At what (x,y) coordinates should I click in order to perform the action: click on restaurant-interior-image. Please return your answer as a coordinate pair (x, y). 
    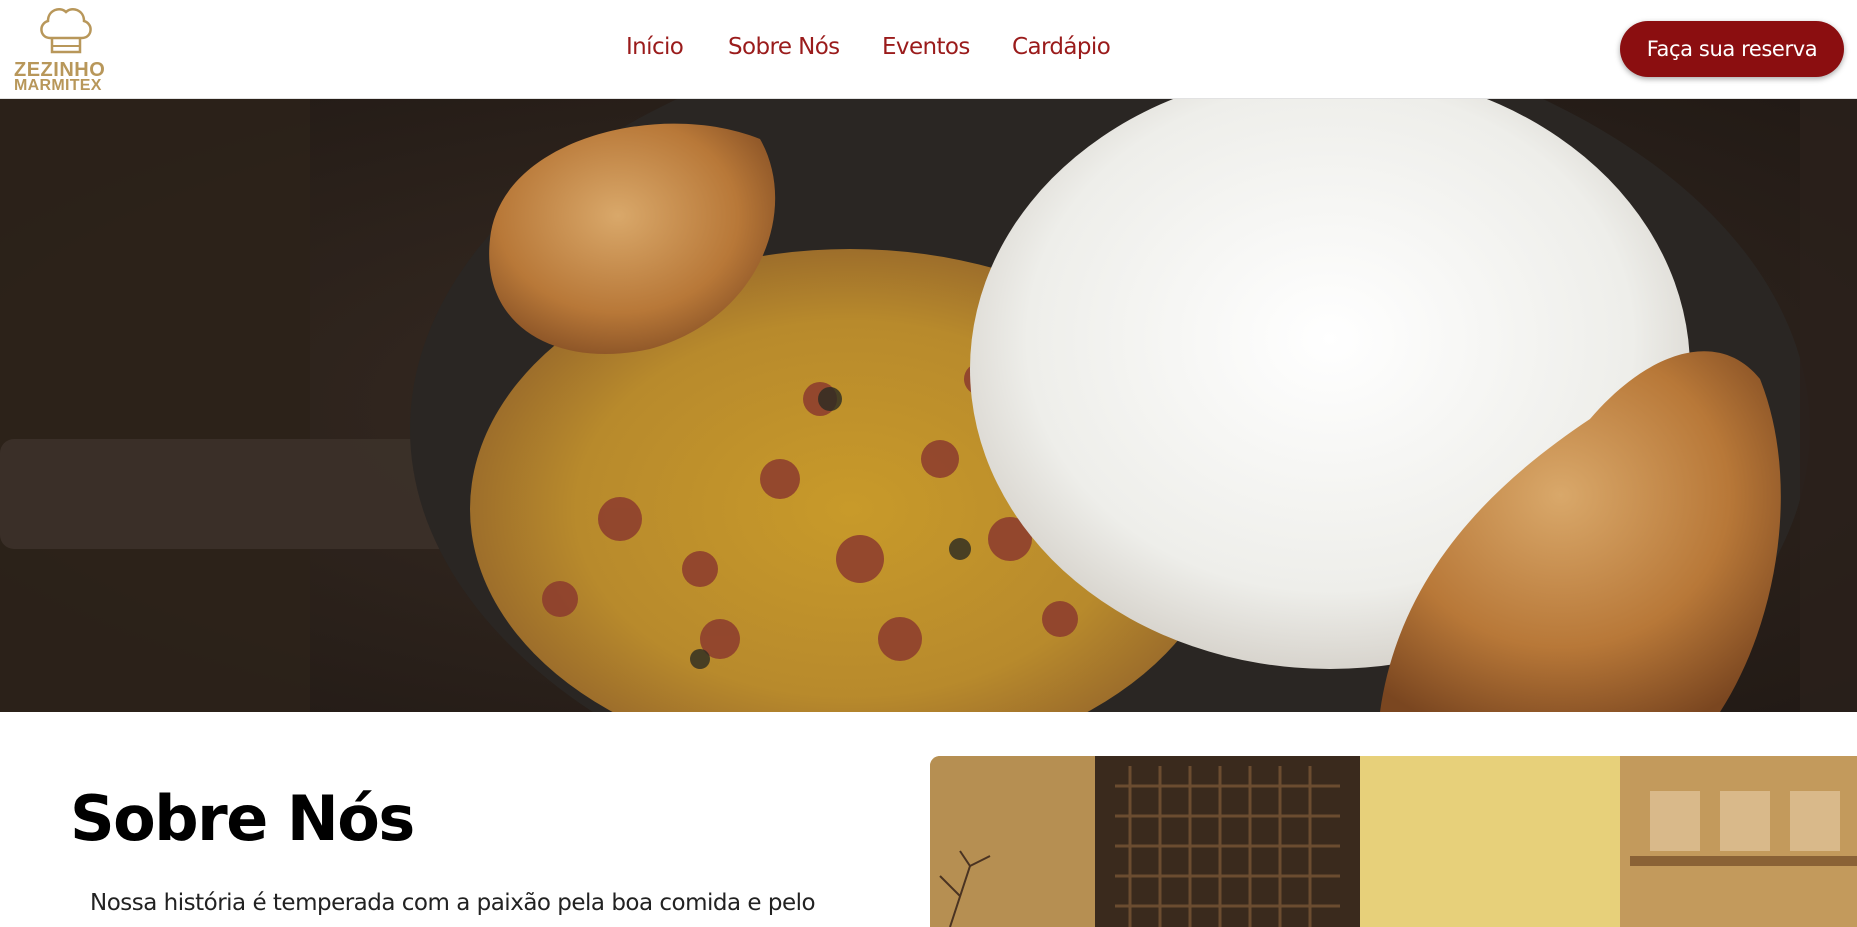
    Looking at the image, I should click on (1393, 841).